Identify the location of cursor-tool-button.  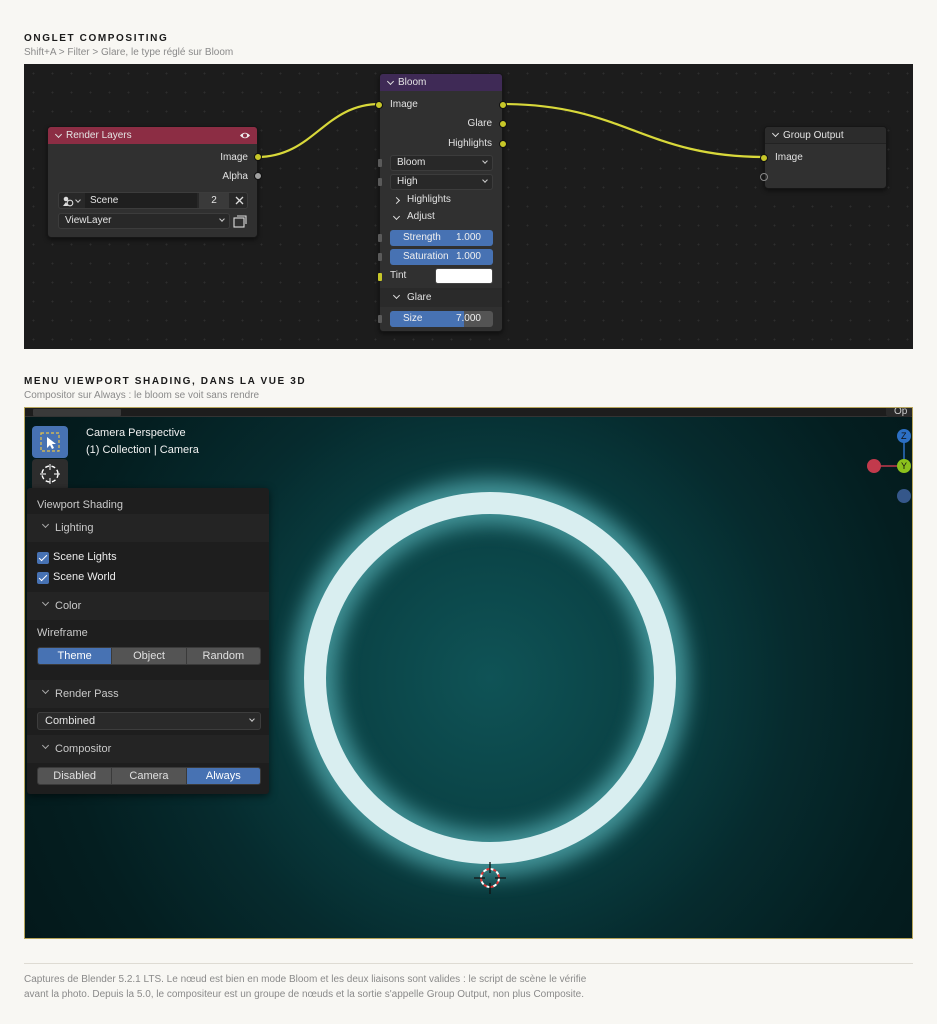
(50, 475).